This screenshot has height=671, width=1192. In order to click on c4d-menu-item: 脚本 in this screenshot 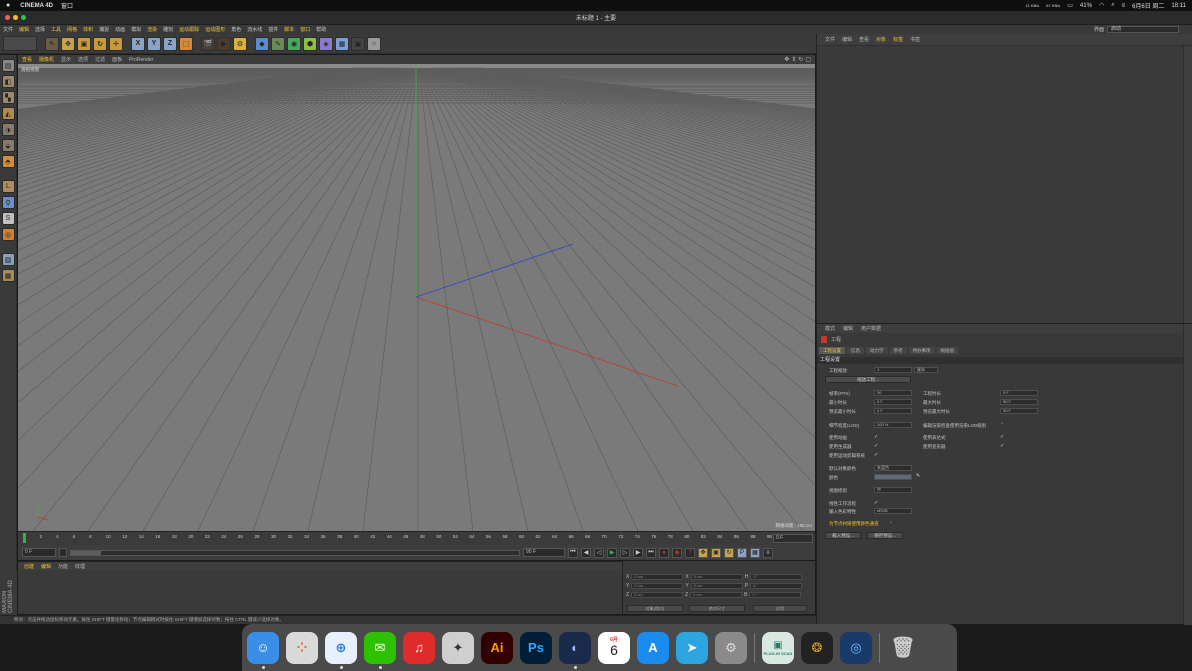, I will do `click(289, 29)`.